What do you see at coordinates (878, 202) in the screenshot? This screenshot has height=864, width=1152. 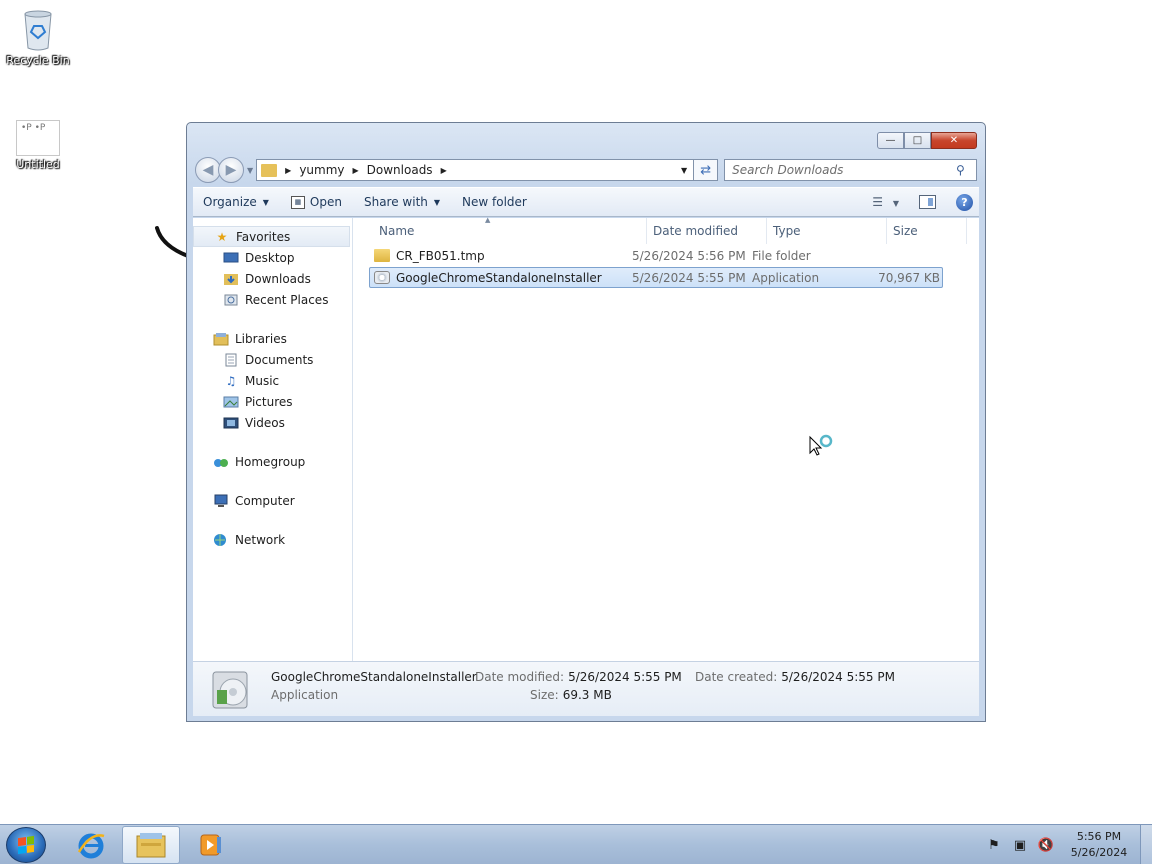 I see `details-view-icon: ☰` at bounding box center [878, 202].